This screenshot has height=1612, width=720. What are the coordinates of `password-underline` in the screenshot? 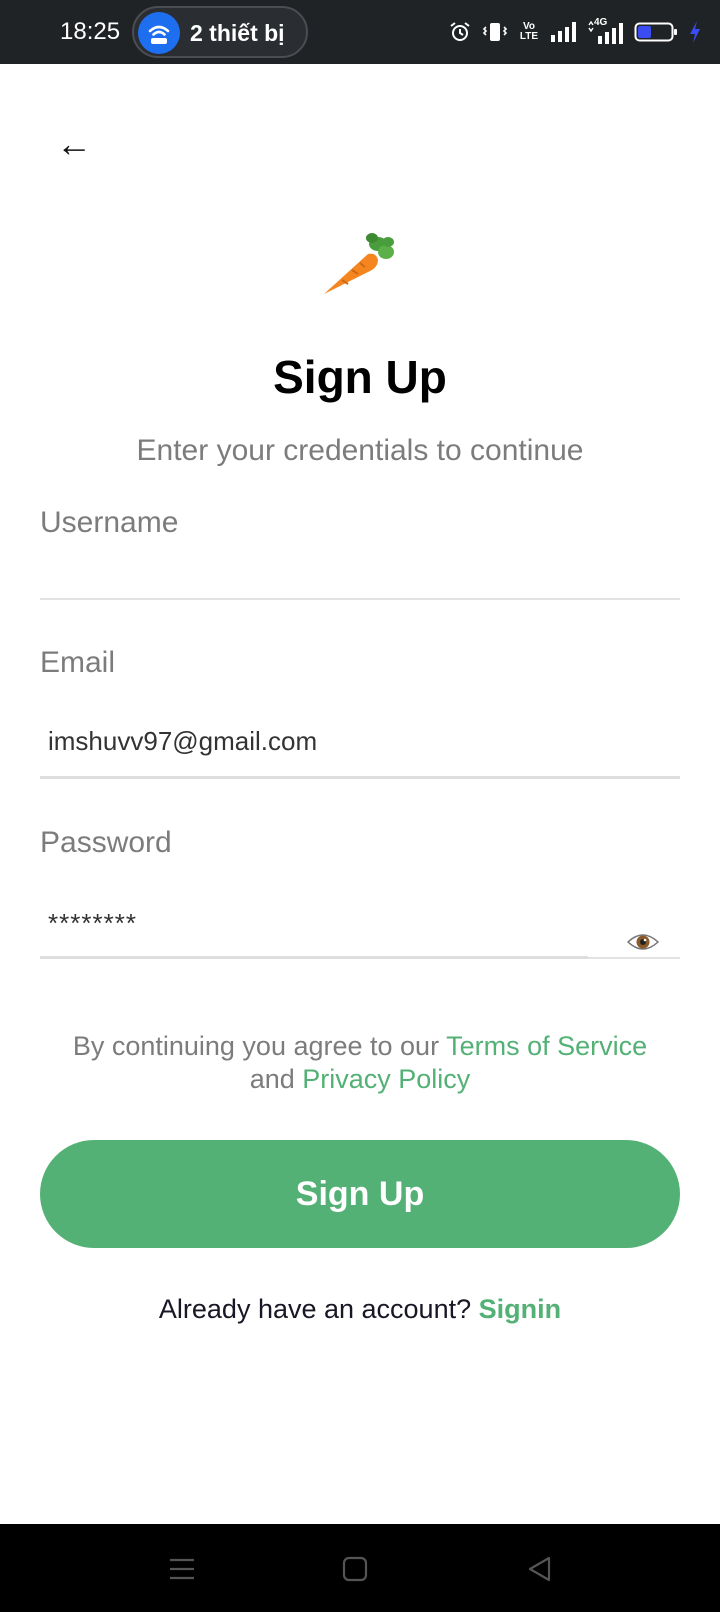 It's located at (314, 957).